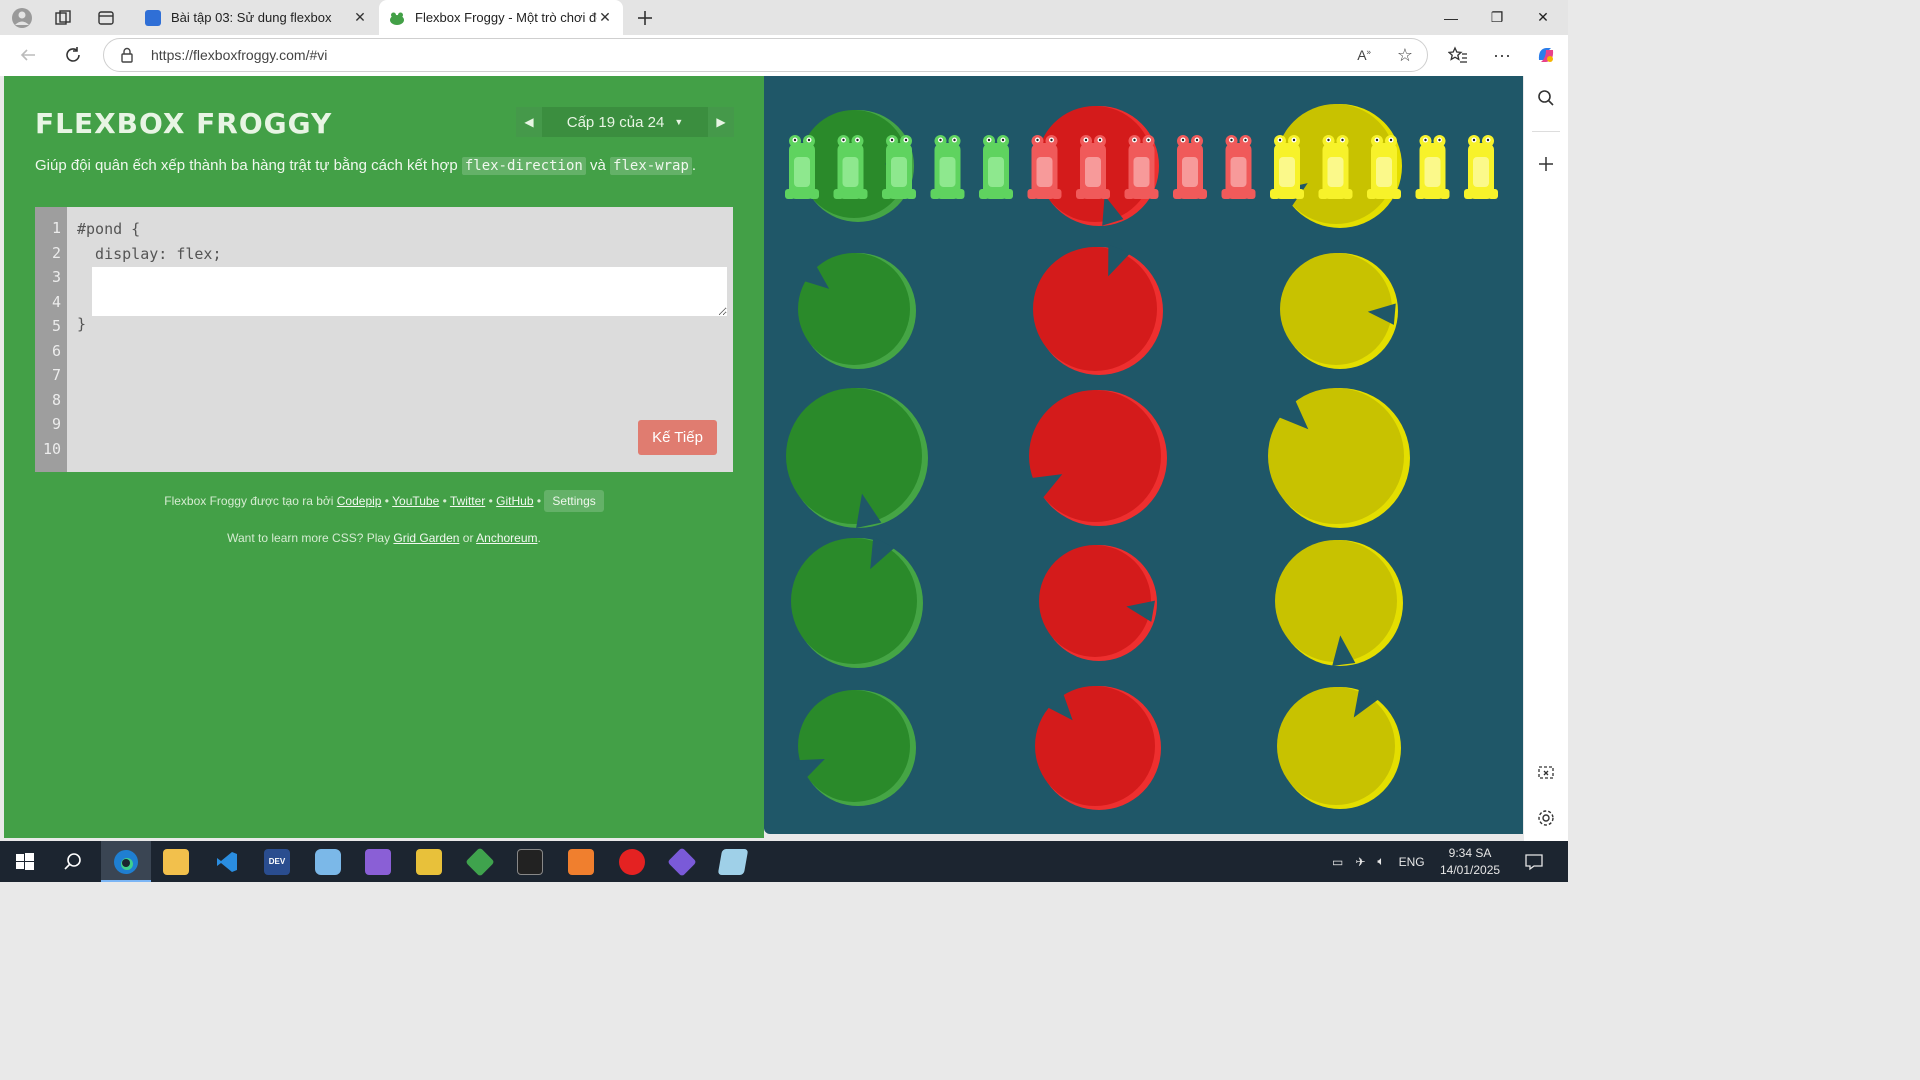 The image size is (1920, 1080). I want to click on level-navigator: ◀ Cấp 19 của 24 ▼ ▶, so click(625, 122).